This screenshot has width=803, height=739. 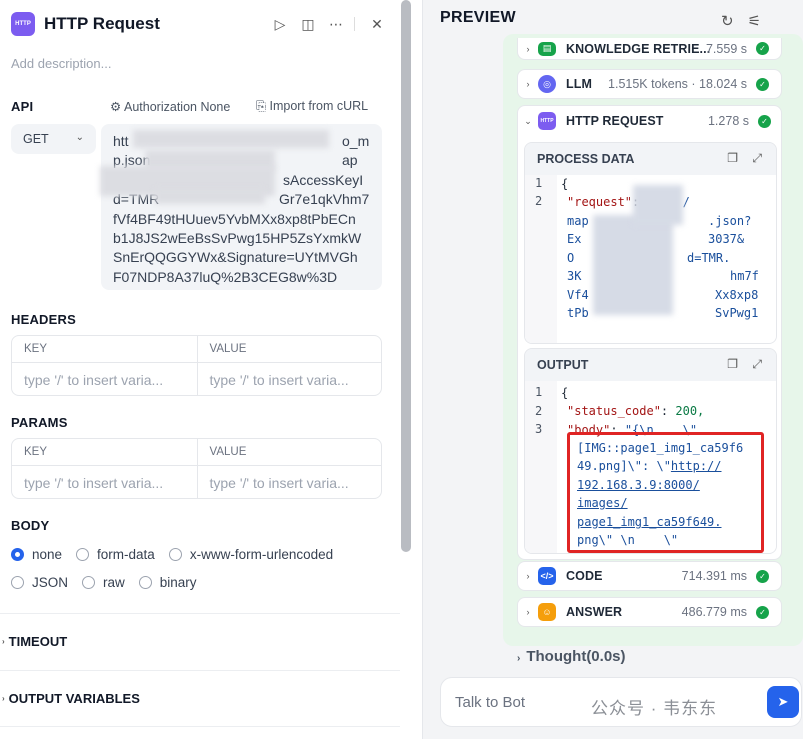 I want to click on url-line: F07NDP8A37luQ%2B3CEG8w%3D, so click(x=225, y=276).